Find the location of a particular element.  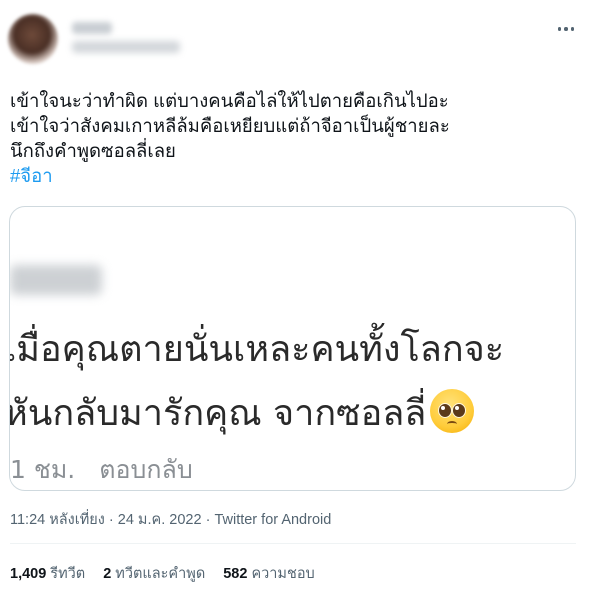

image-comment-meta: 1 ชม. ตอบกลับ is located at coordinates (101, 470).